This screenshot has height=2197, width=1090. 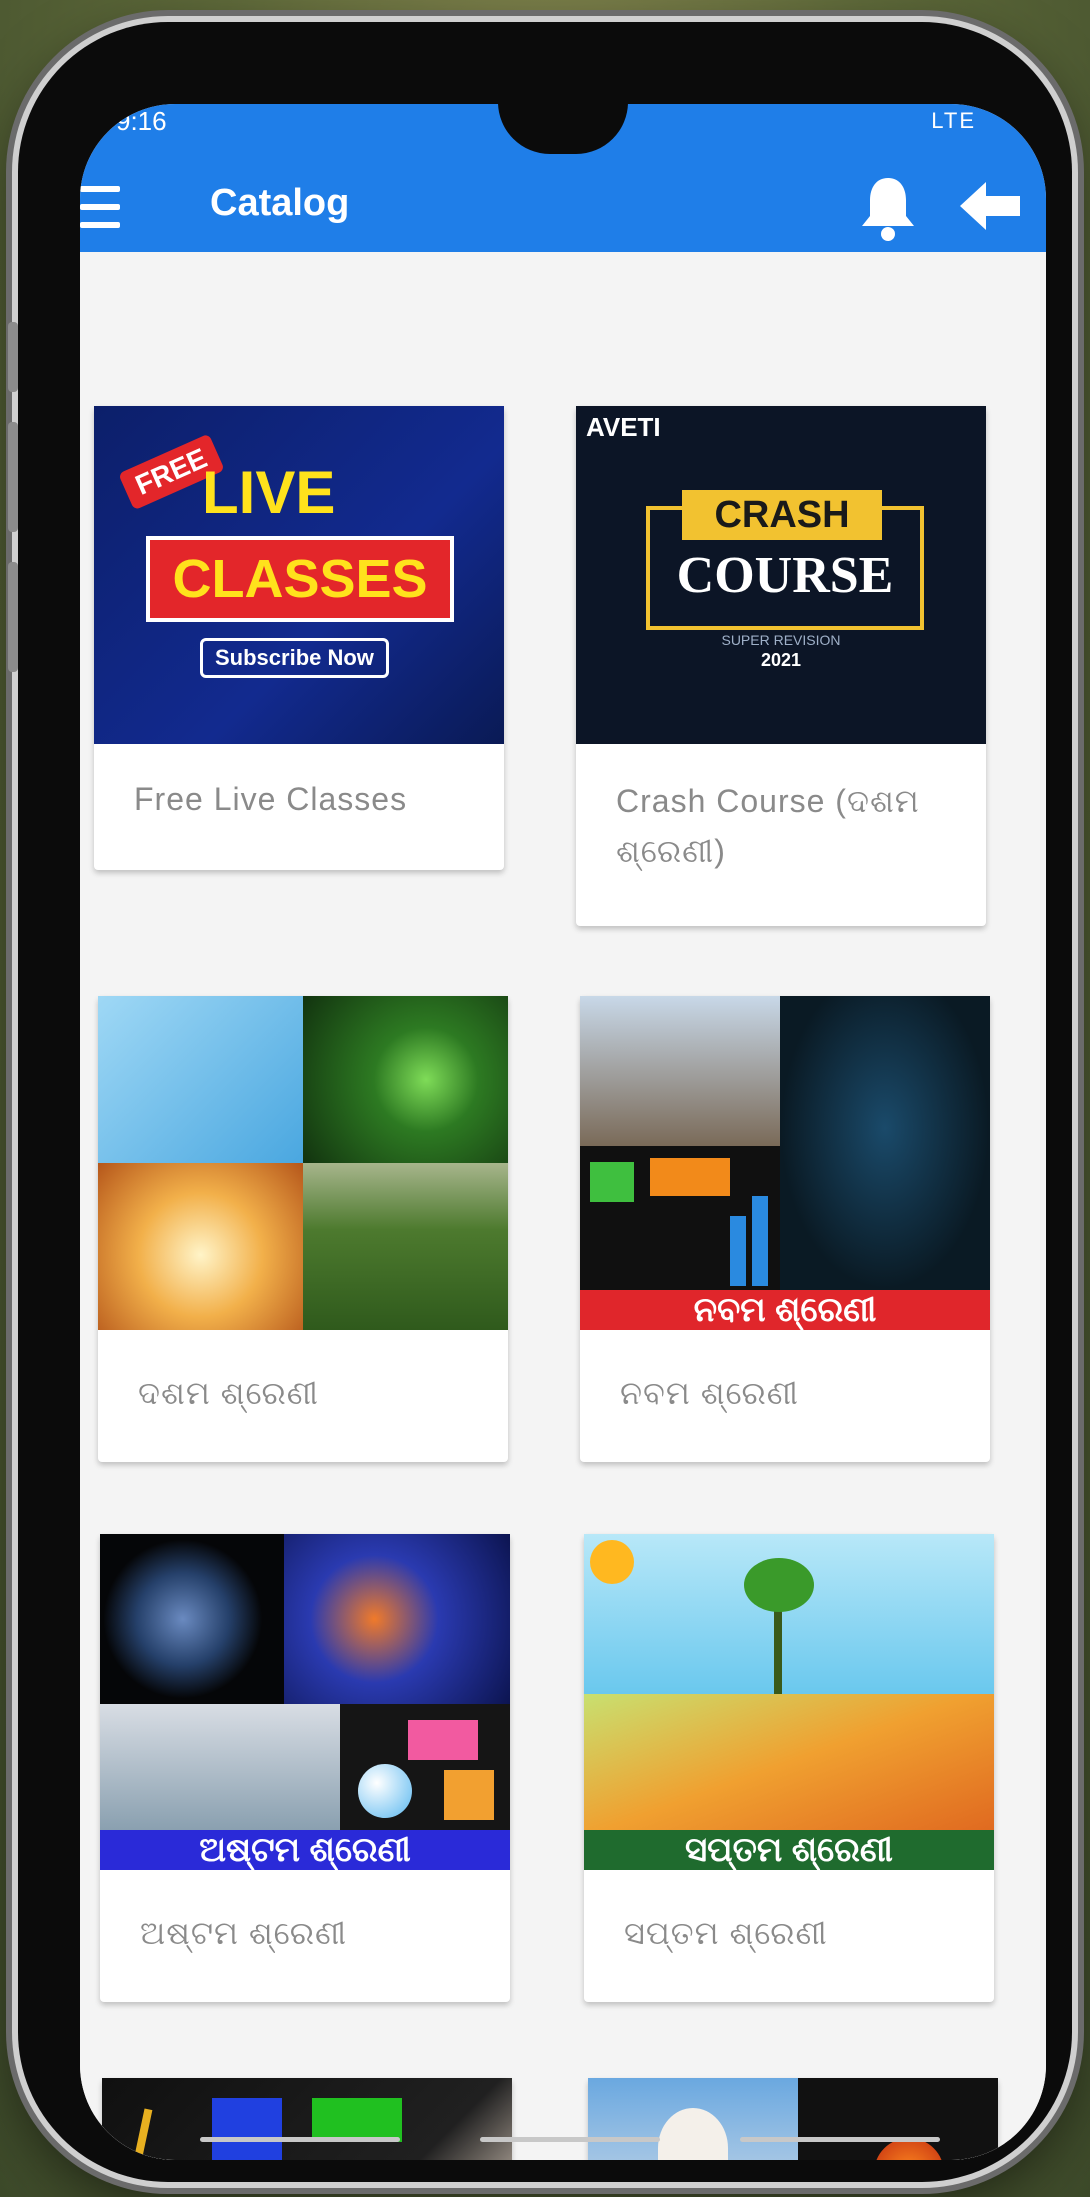 What do you see at coordinates (570, 2139) in the screenshot?
I see `nav-indicator-center` at bounding box center [570, 2139].